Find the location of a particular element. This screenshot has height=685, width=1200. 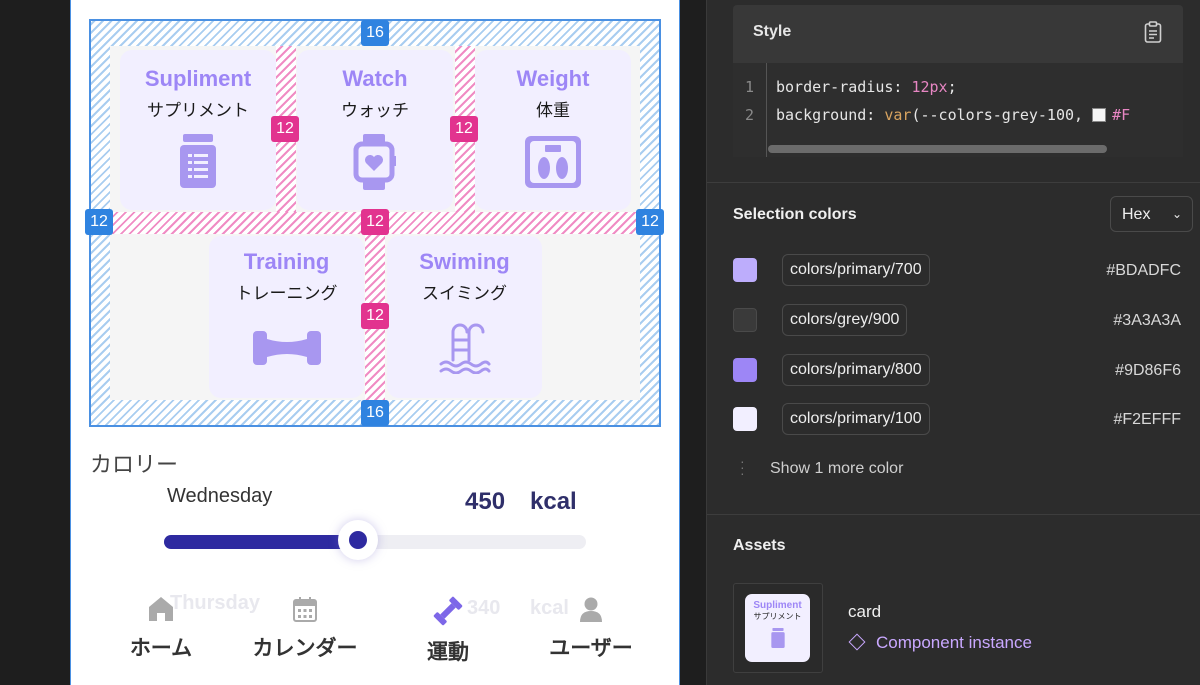

card-title-en: Watch is located at coordinates (375, 78).